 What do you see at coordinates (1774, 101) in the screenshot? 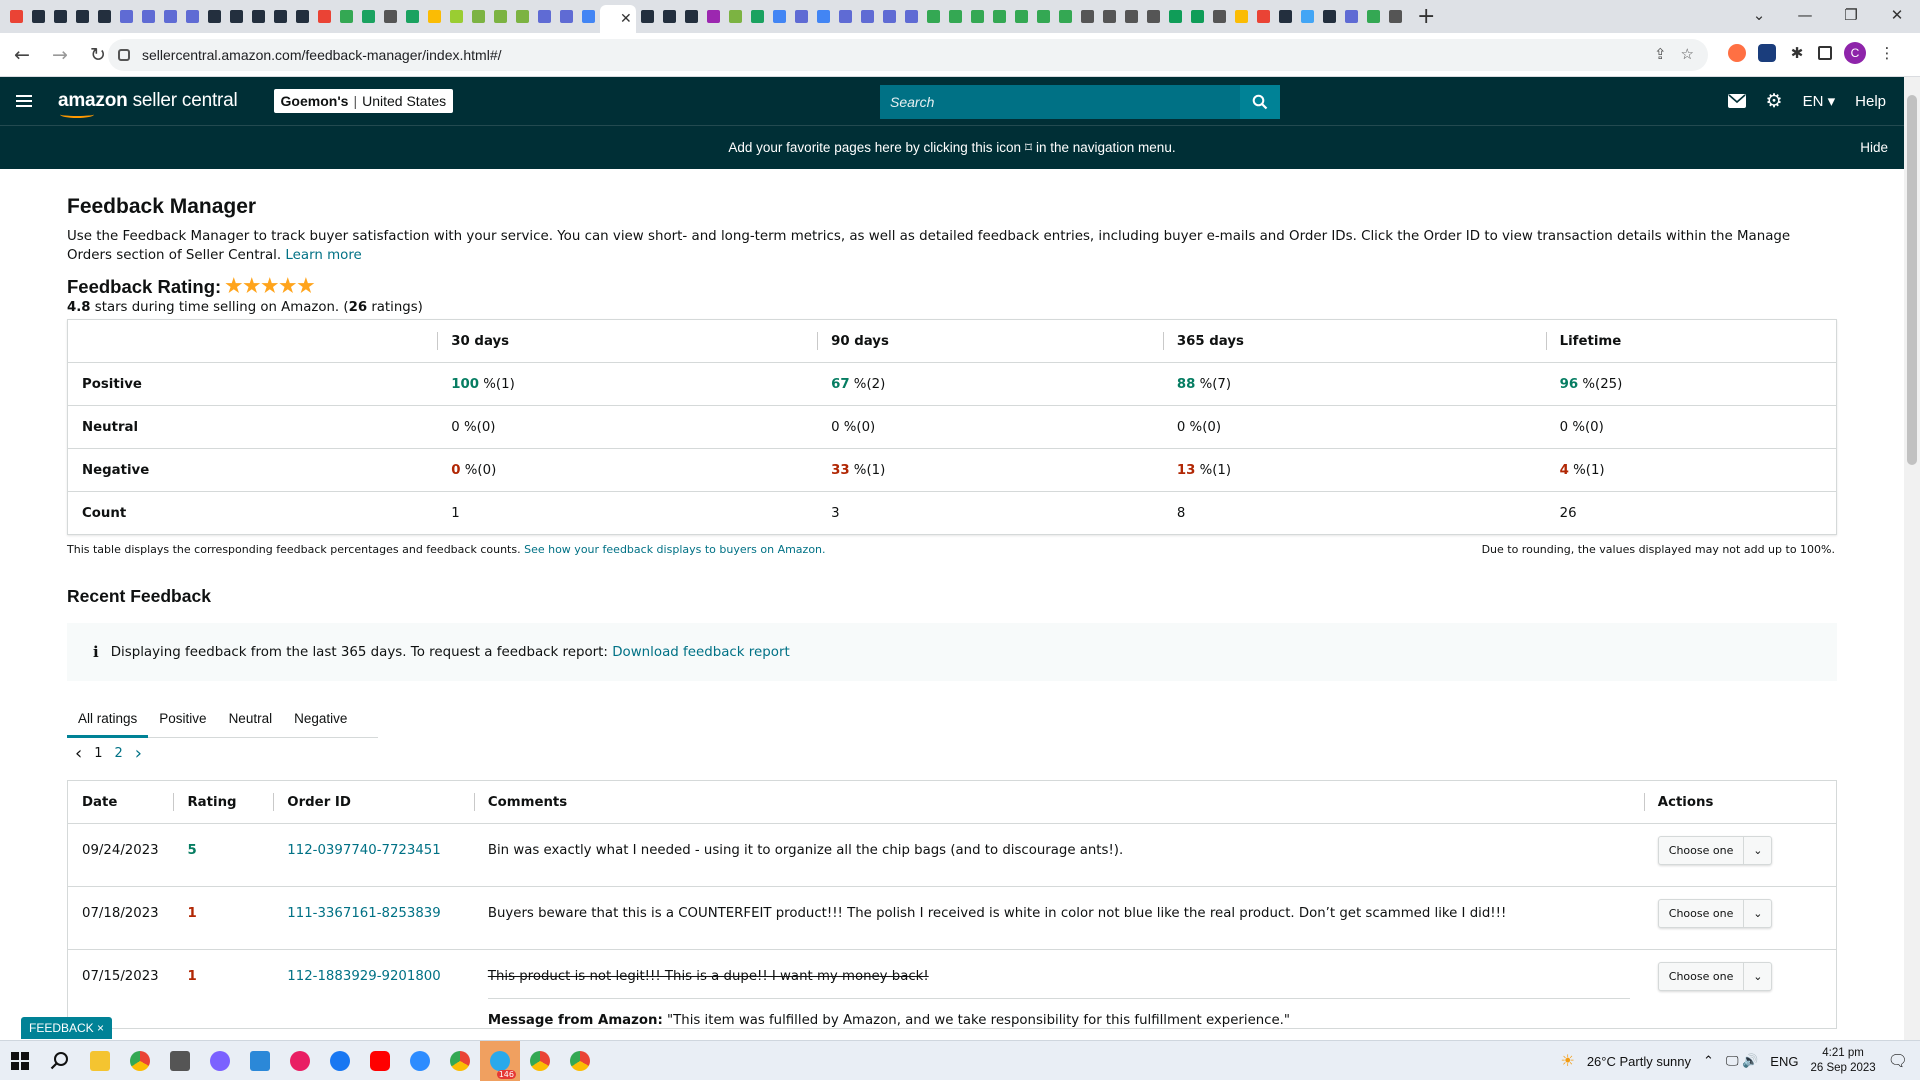
I see `settings-gear-icon: ⚙` at bounding box center [1774, 101].